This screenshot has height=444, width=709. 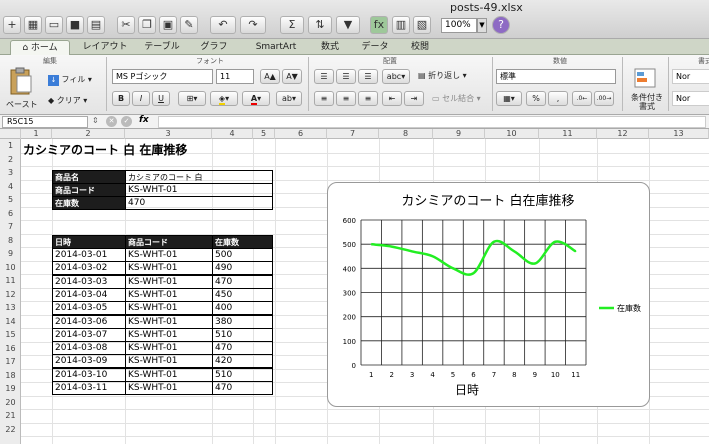 I want to click on align-left-button: ≡, so click(x=324, y=98).